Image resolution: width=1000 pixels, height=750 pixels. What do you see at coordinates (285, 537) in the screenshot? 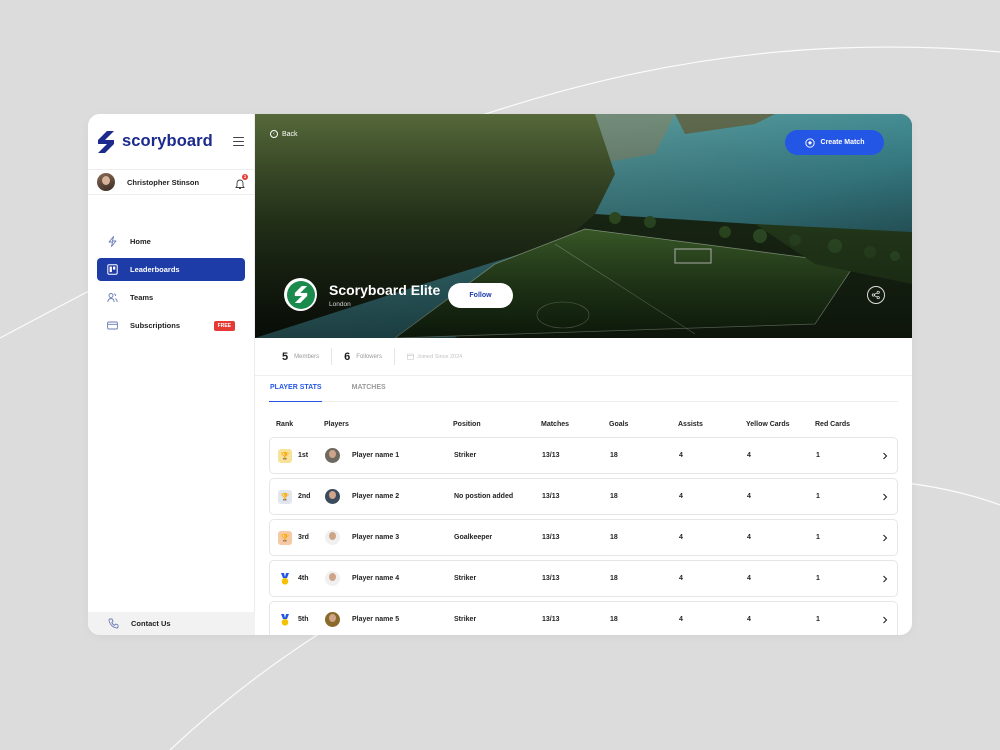
I see `bronze-trophy-icon: 🏆` at bounding box center [285, 537].